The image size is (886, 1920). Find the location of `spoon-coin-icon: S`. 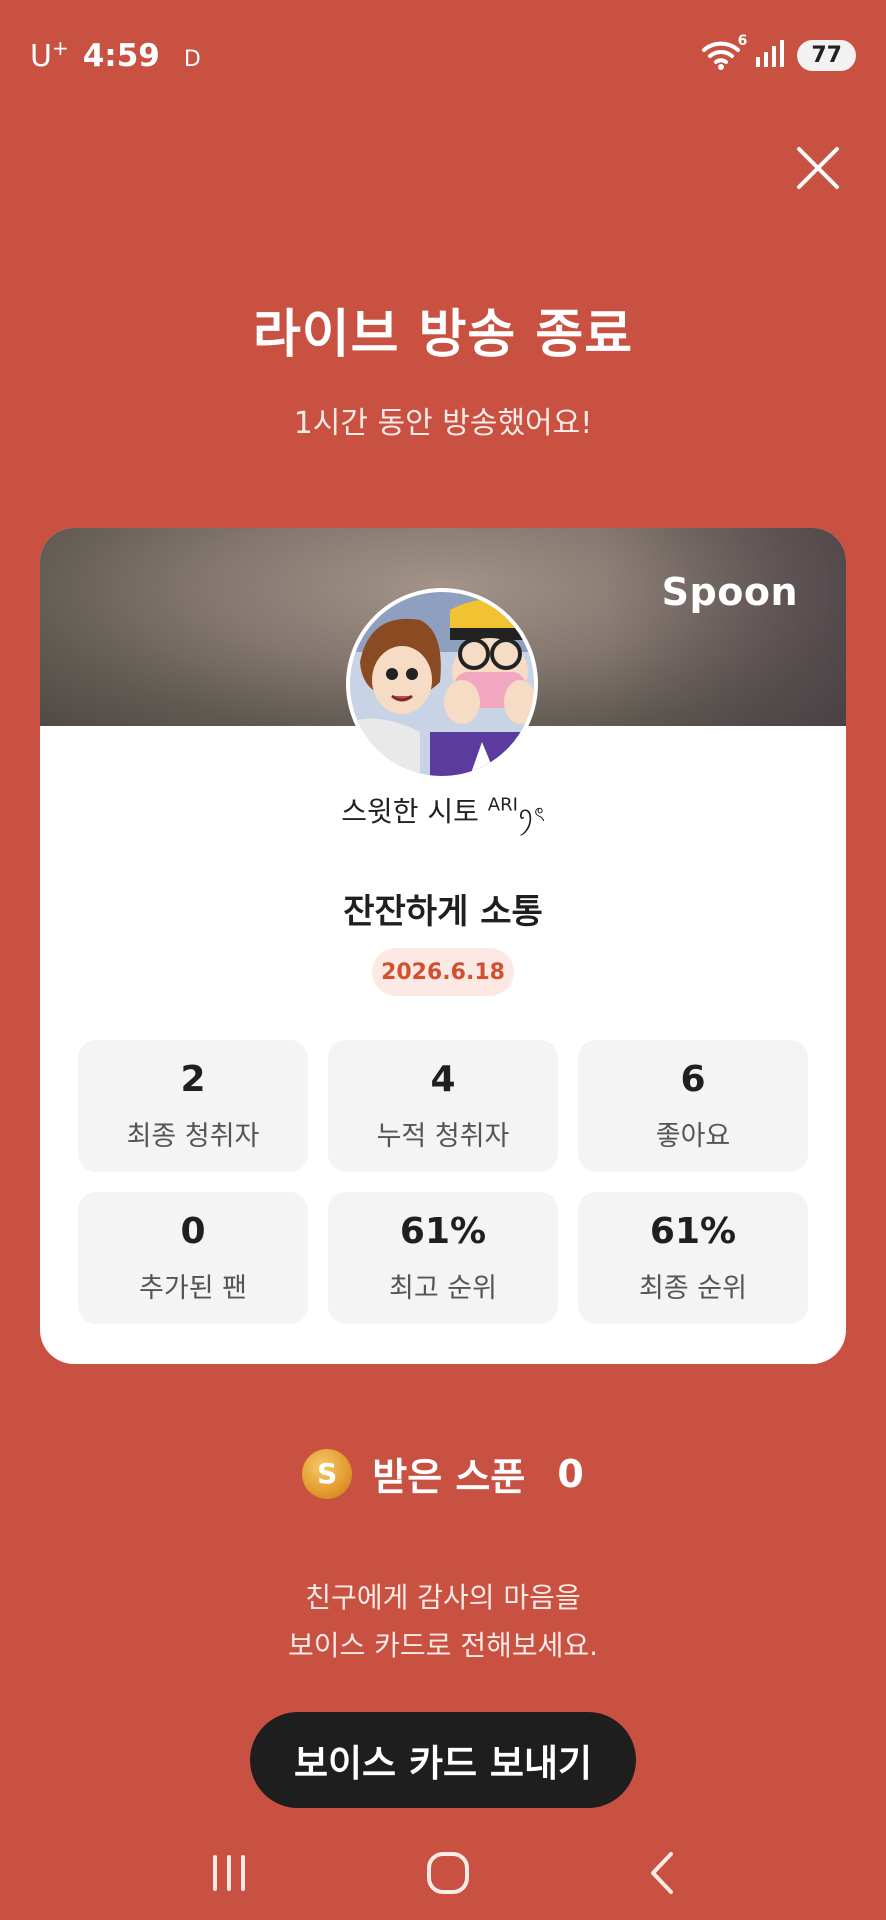

spoon-coin-icon: S is located at coordinates (327, 1473).